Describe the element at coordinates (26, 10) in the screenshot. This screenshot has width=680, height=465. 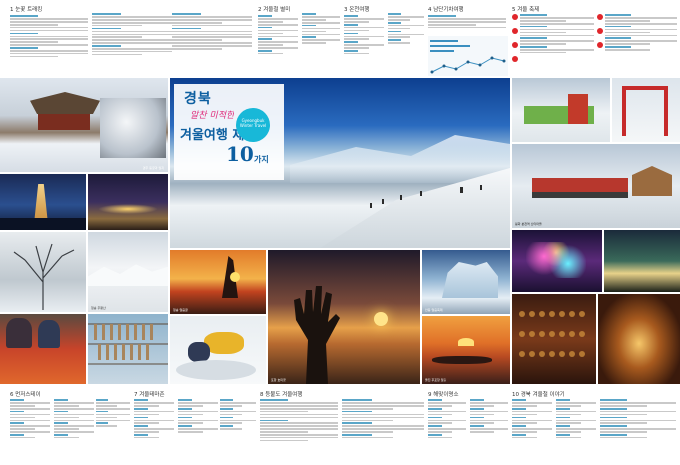
I see `section-1-title: 1 눈꽃 트래킹` at that location.